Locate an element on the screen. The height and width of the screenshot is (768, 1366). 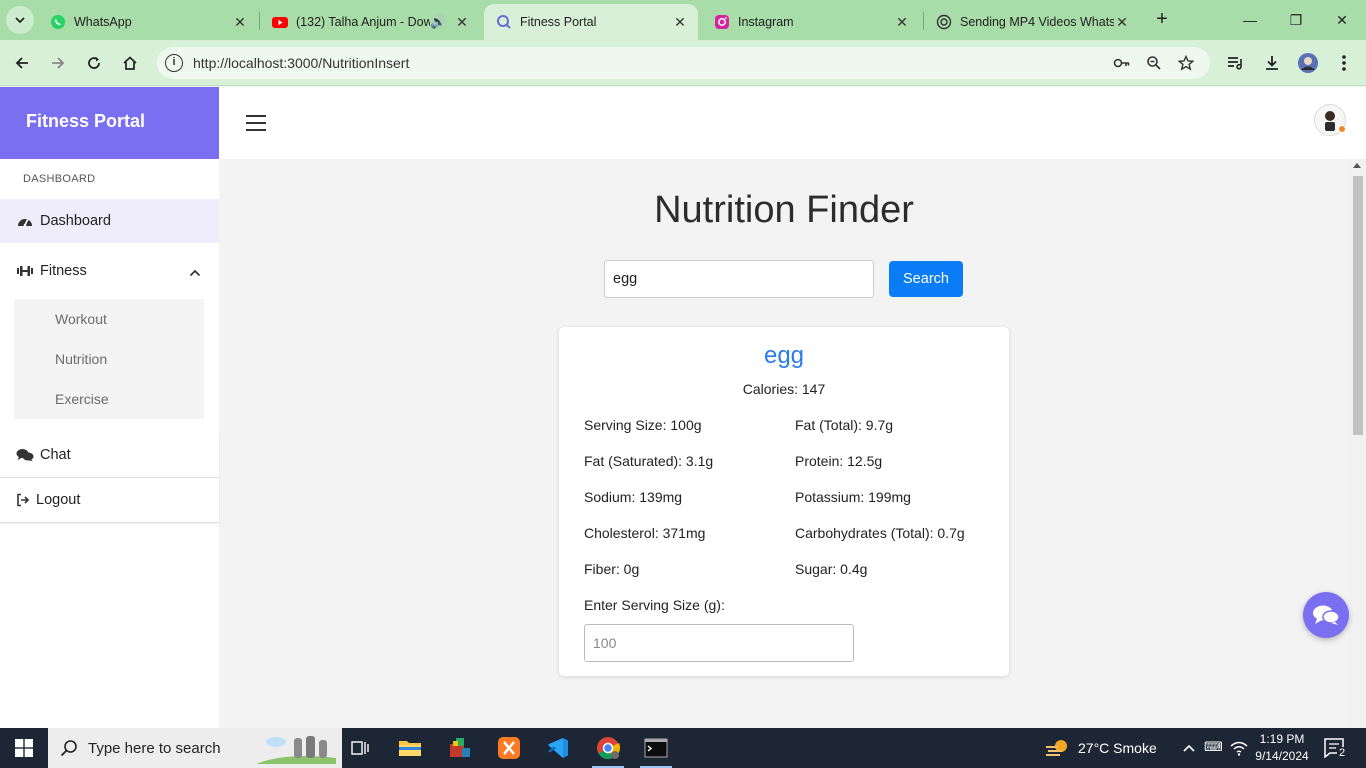
sidebar-item-dashboard: Dashboard is located at coordinates (109, 221).